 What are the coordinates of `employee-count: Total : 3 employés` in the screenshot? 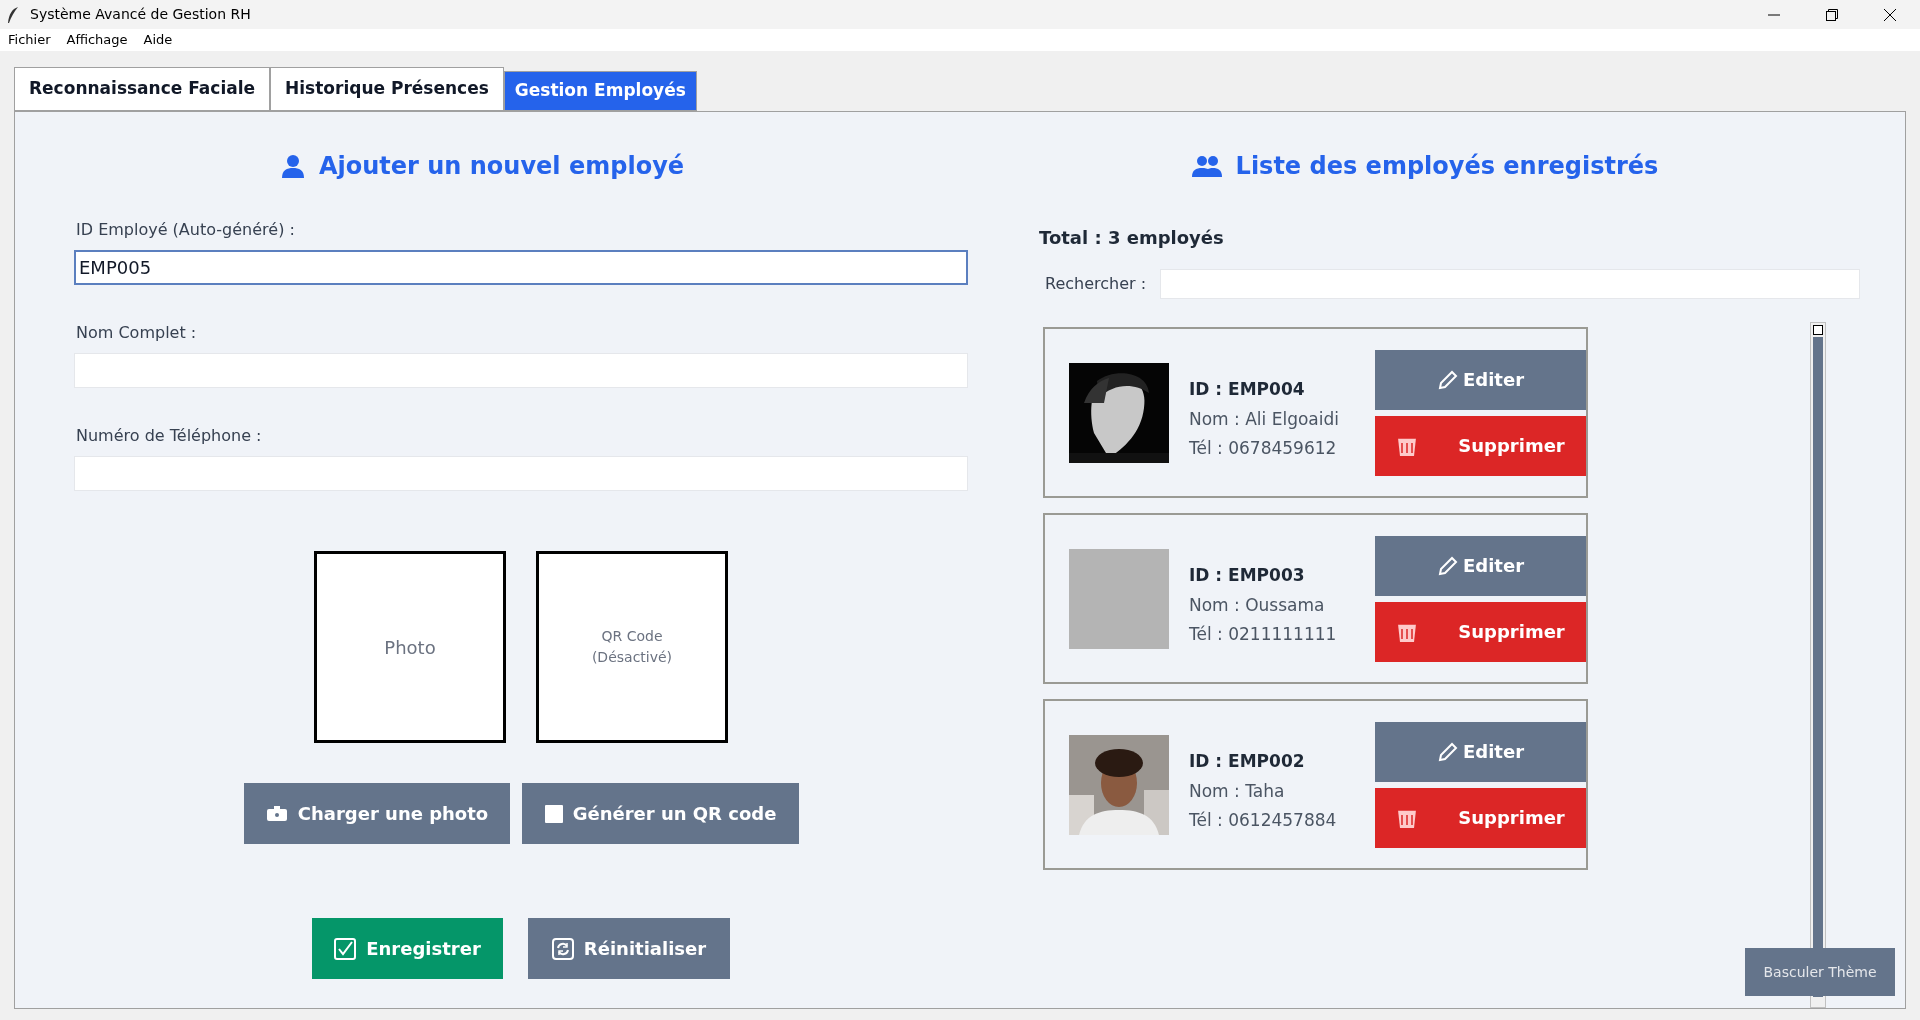 It's located at (1131, 238).